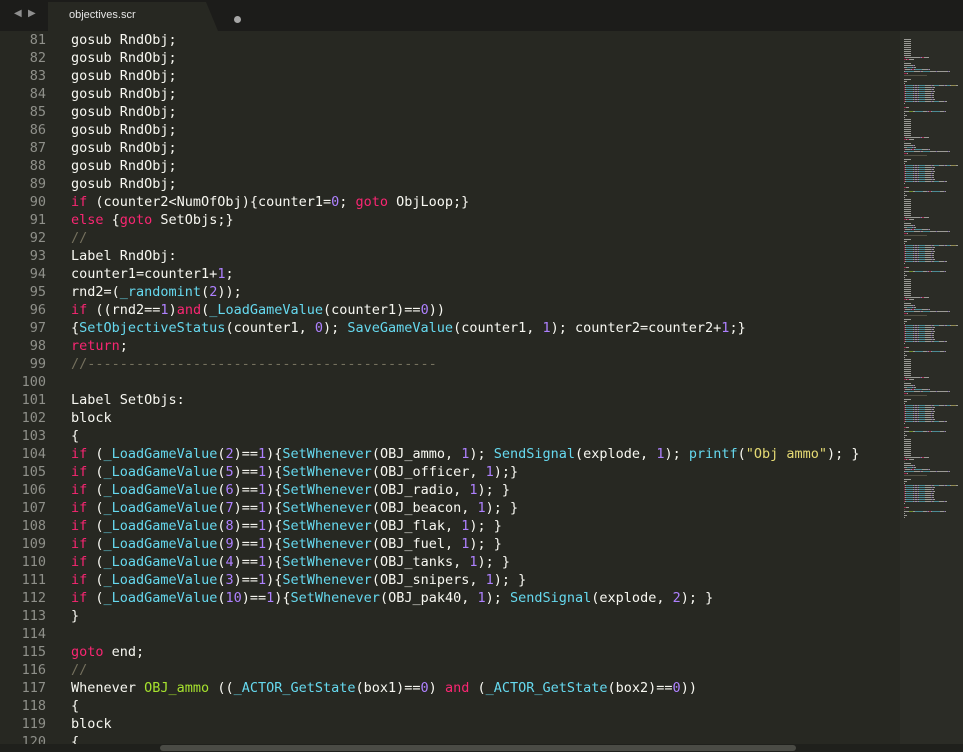 This screenshot has width=963, height=752. I want to click on code-line: 87 gosub RndObj;, so click(450, 148).